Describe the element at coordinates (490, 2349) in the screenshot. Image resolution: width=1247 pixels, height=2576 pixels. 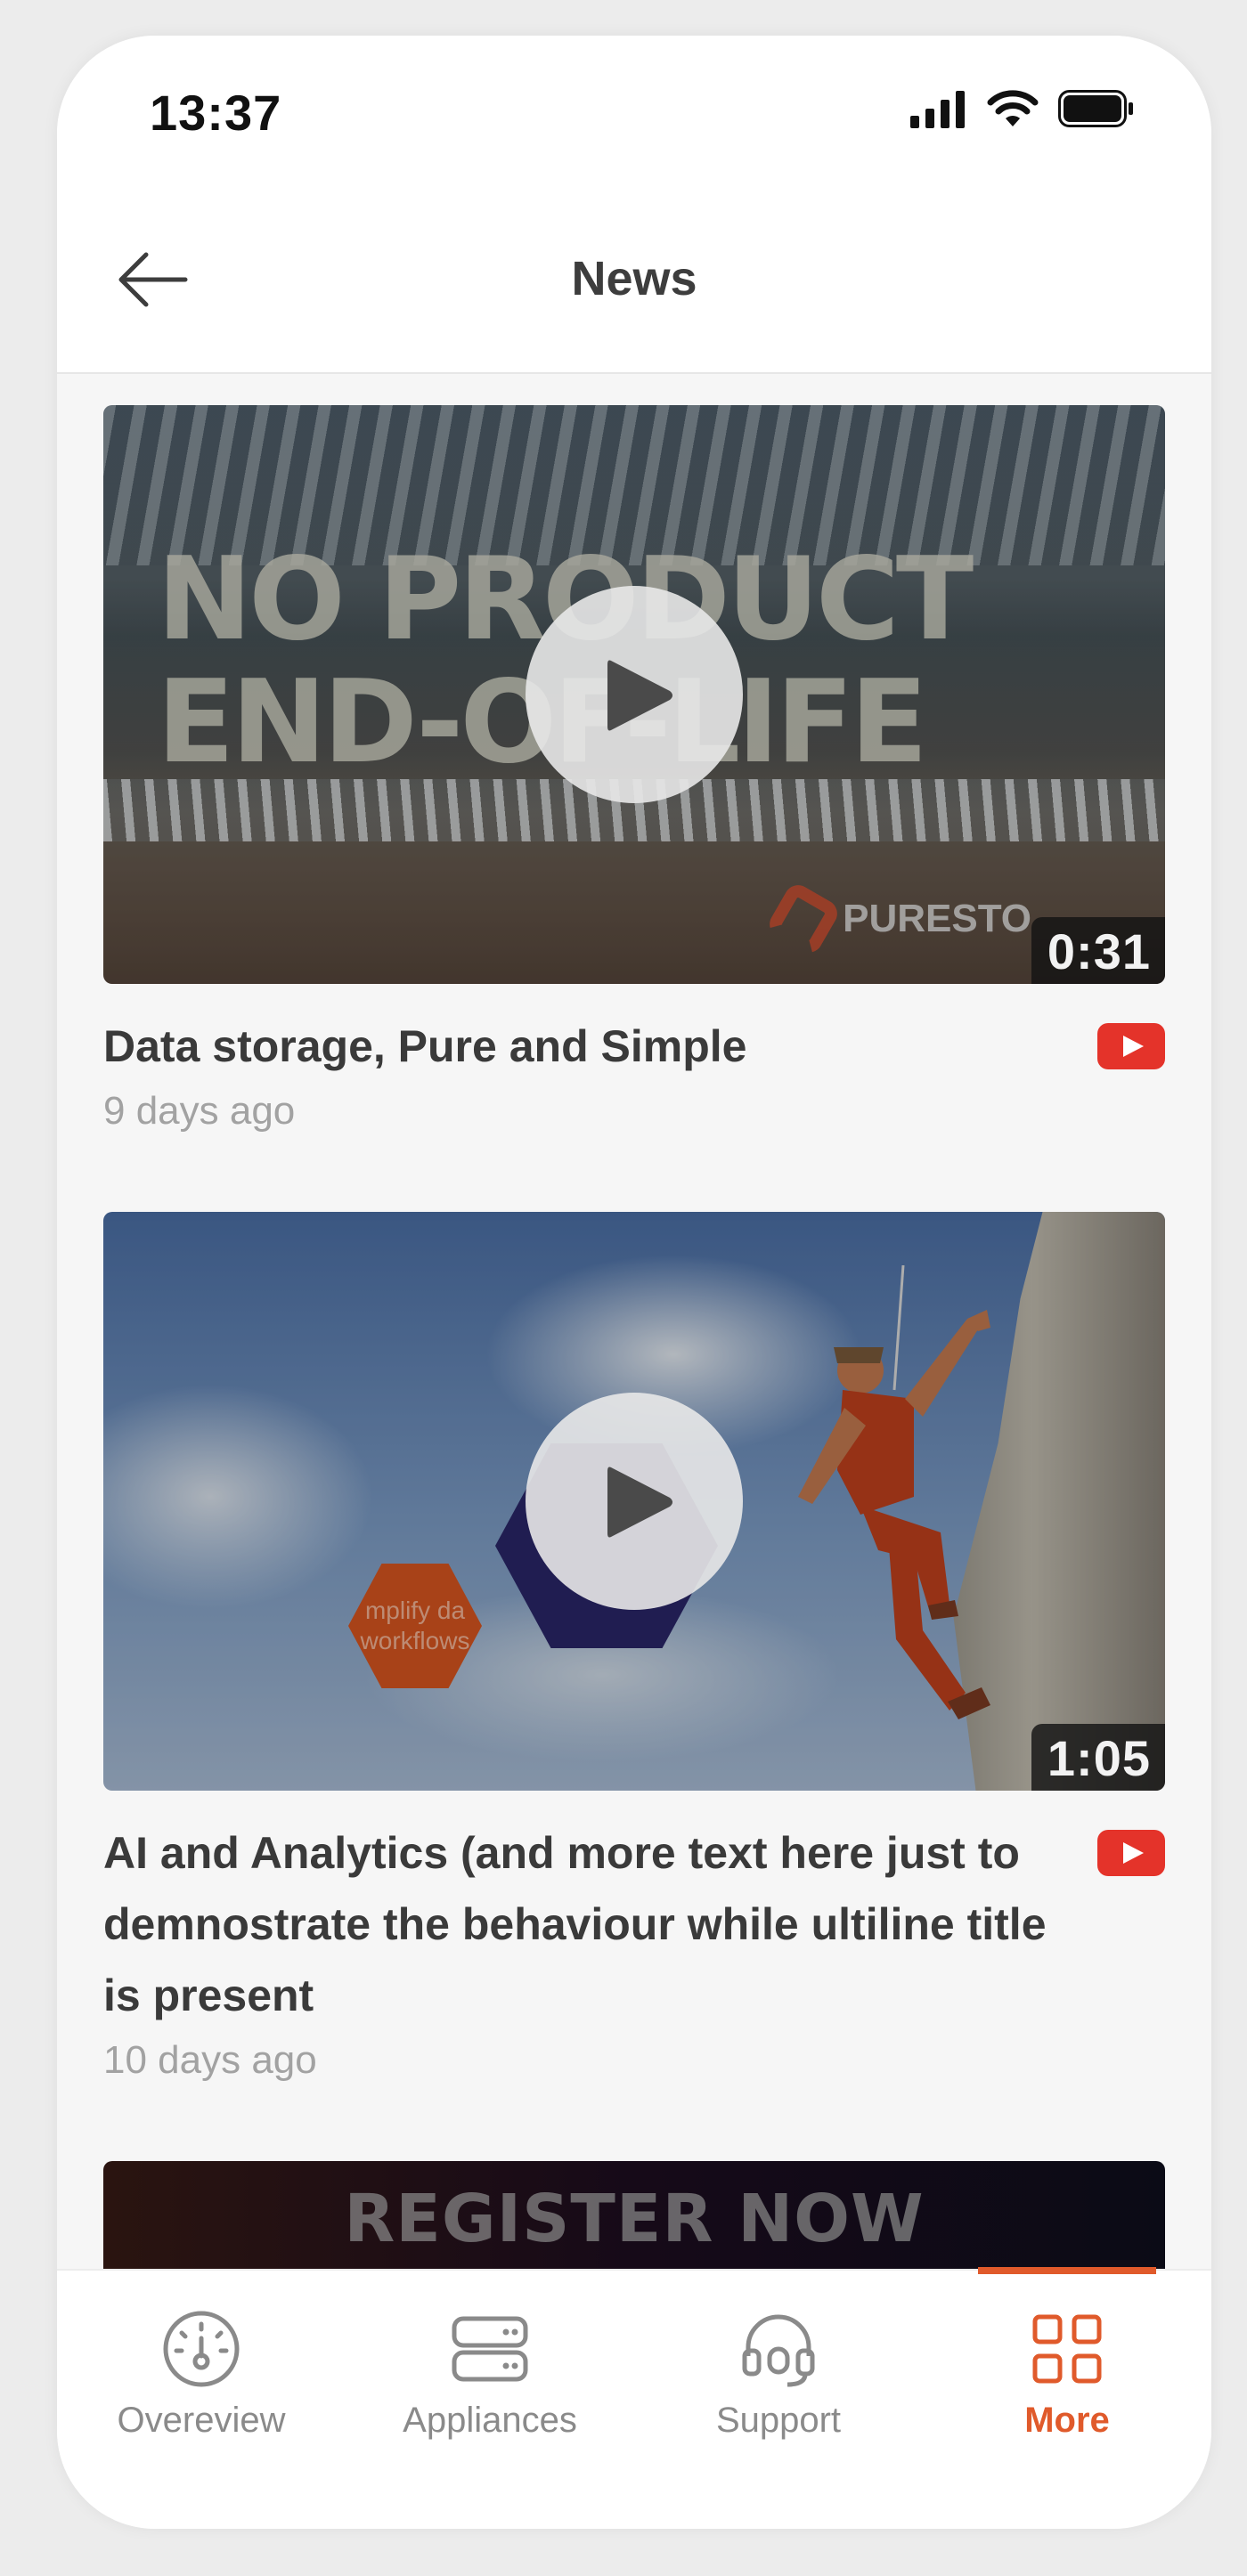
I see `server-icon` at that location.